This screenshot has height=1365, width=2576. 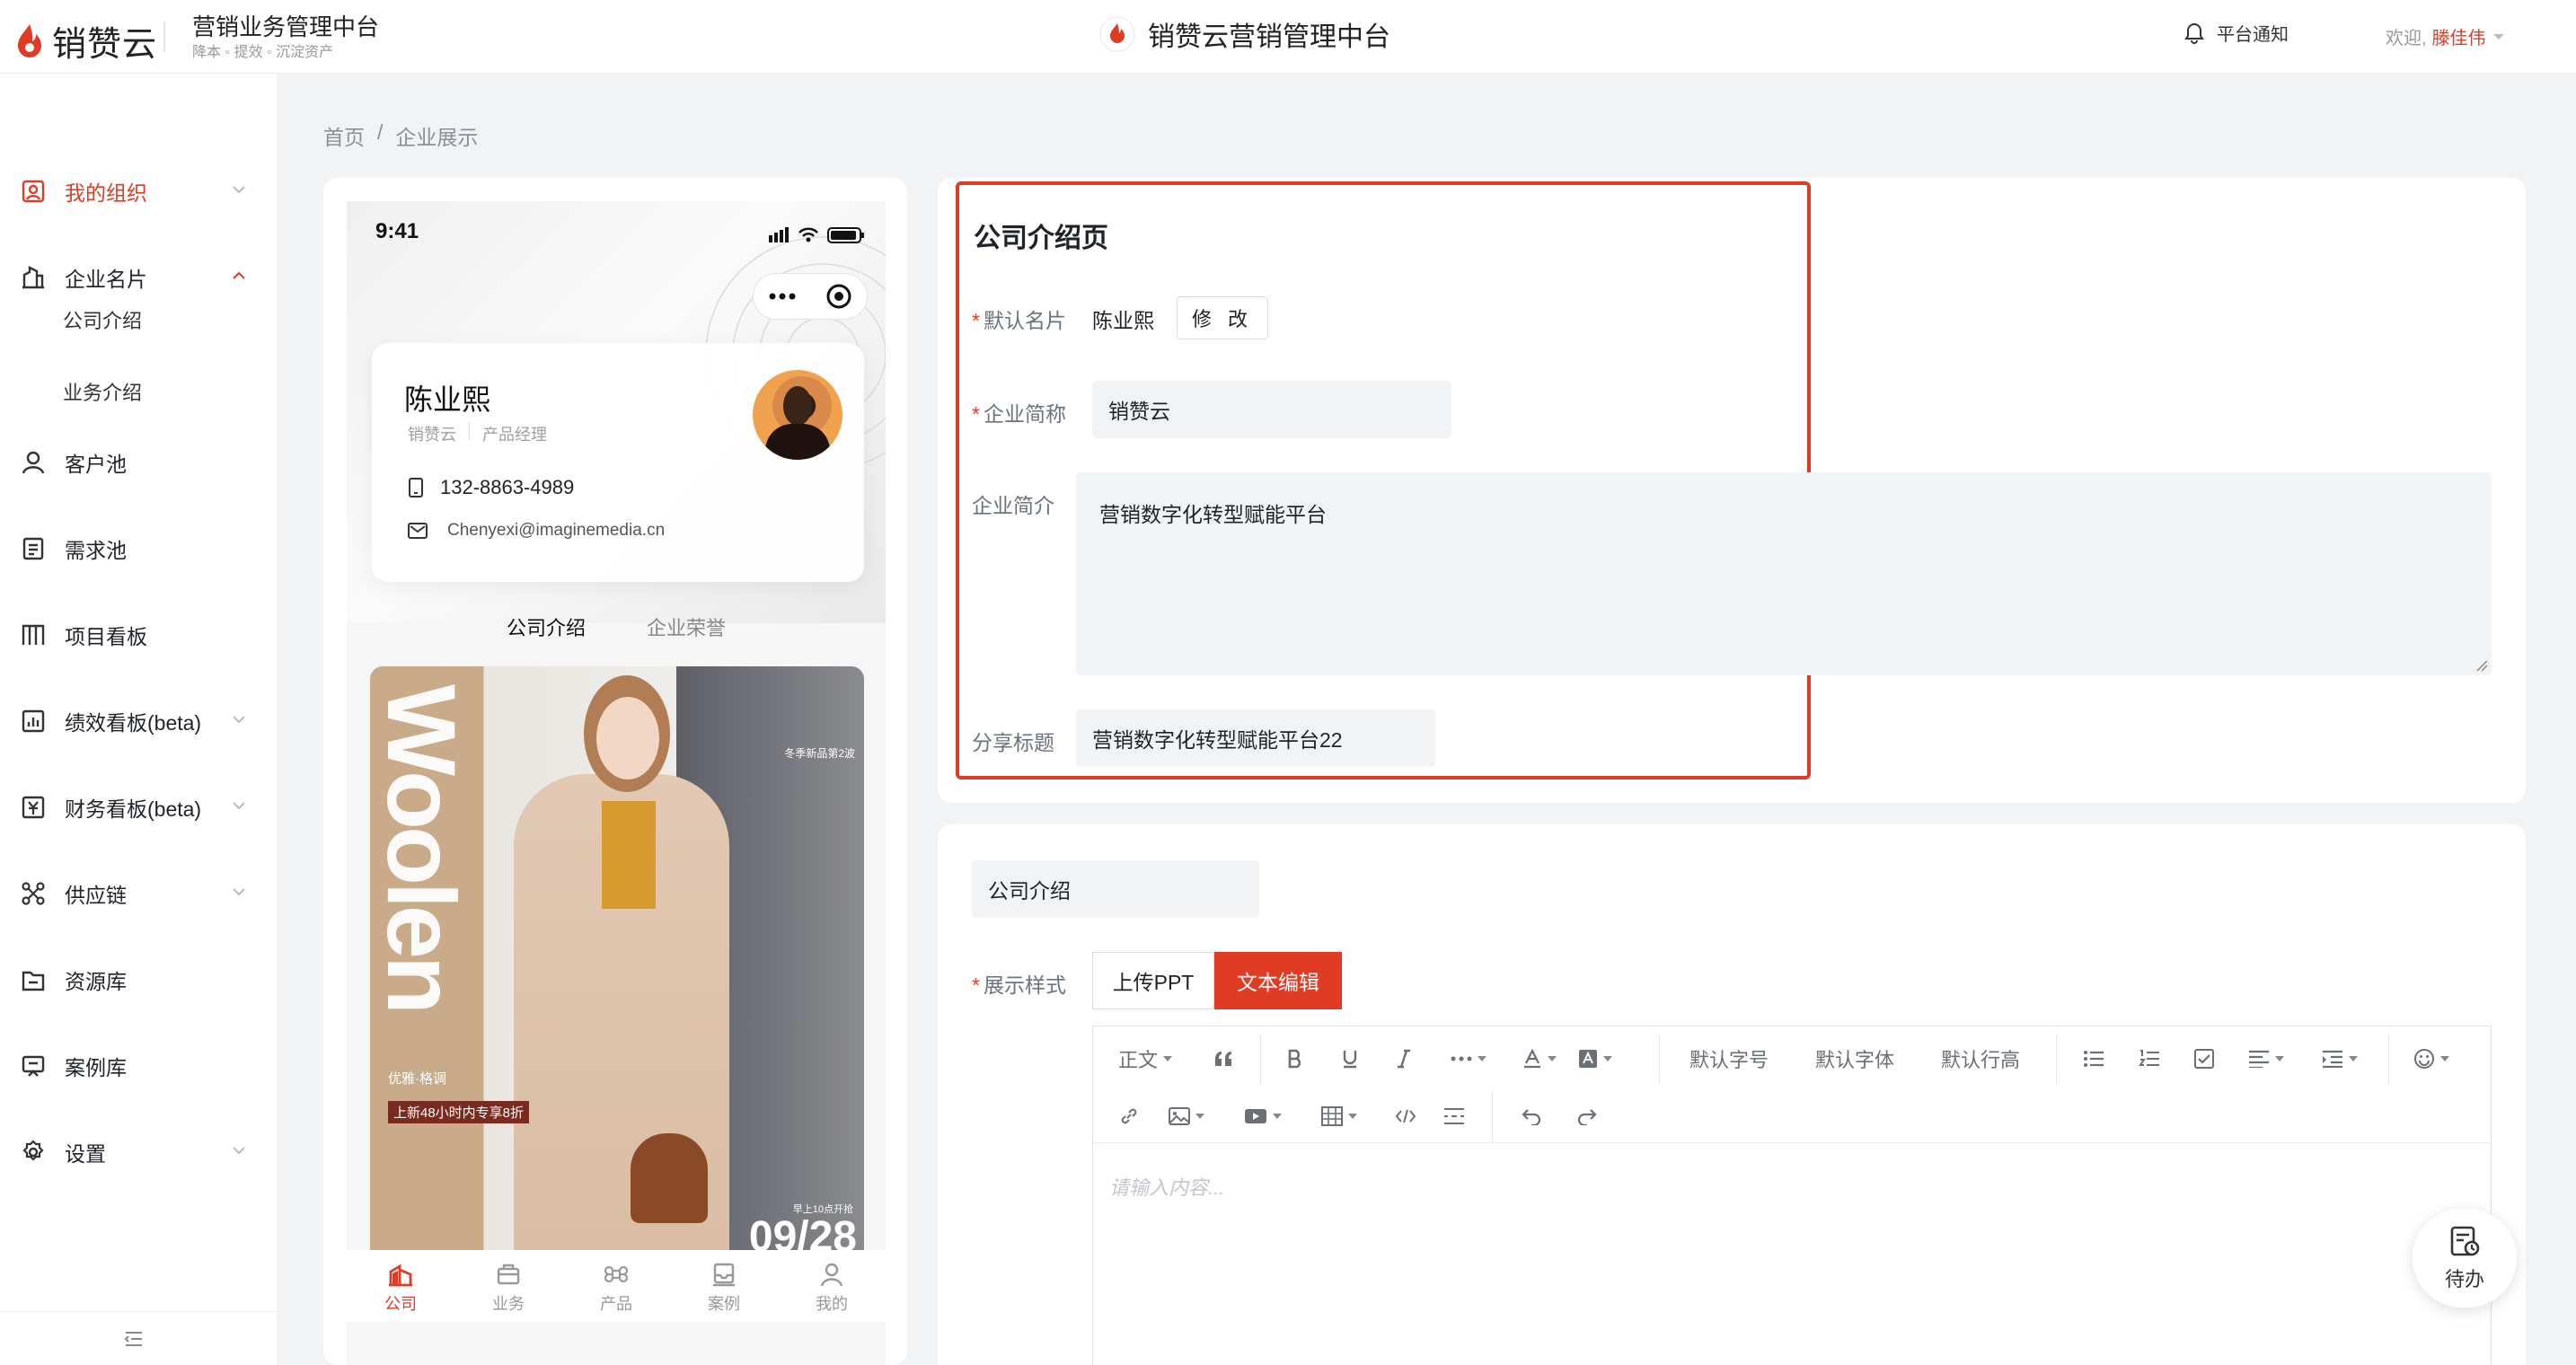 I want to click on short-name-input: 销赞云, so click(x=1271, y=409).